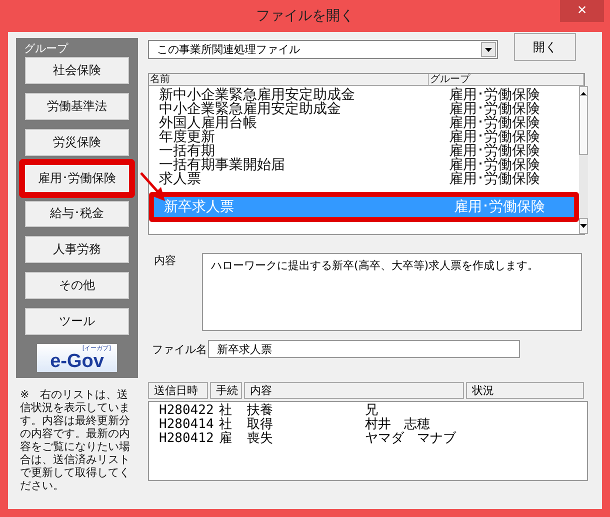  I want to click on column-header: グループ, so click(506, 79).